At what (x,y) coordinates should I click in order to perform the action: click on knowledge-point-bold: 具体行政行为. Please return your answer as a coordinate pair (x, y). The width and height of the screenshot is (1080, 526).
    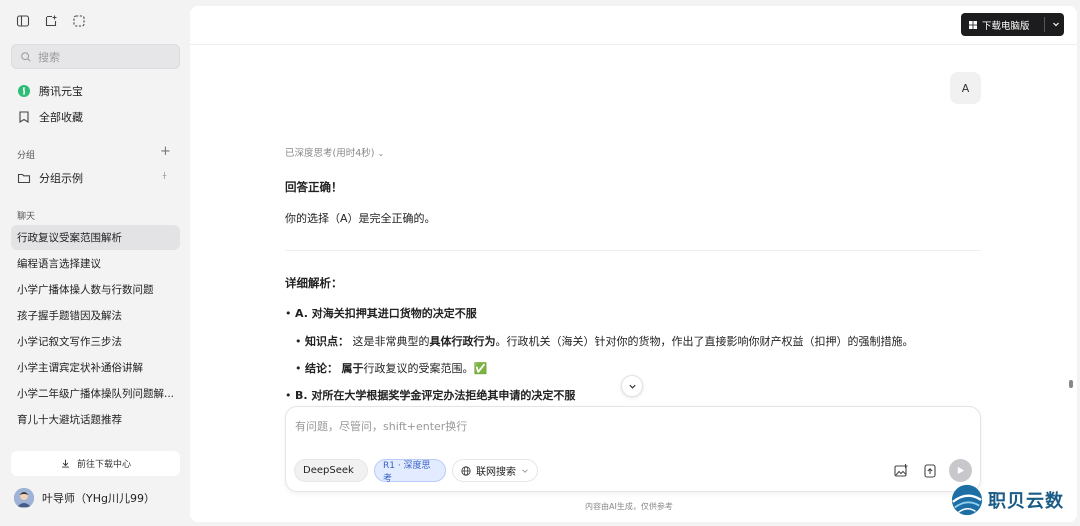
    Looking at the image, I should click on (462, 341).